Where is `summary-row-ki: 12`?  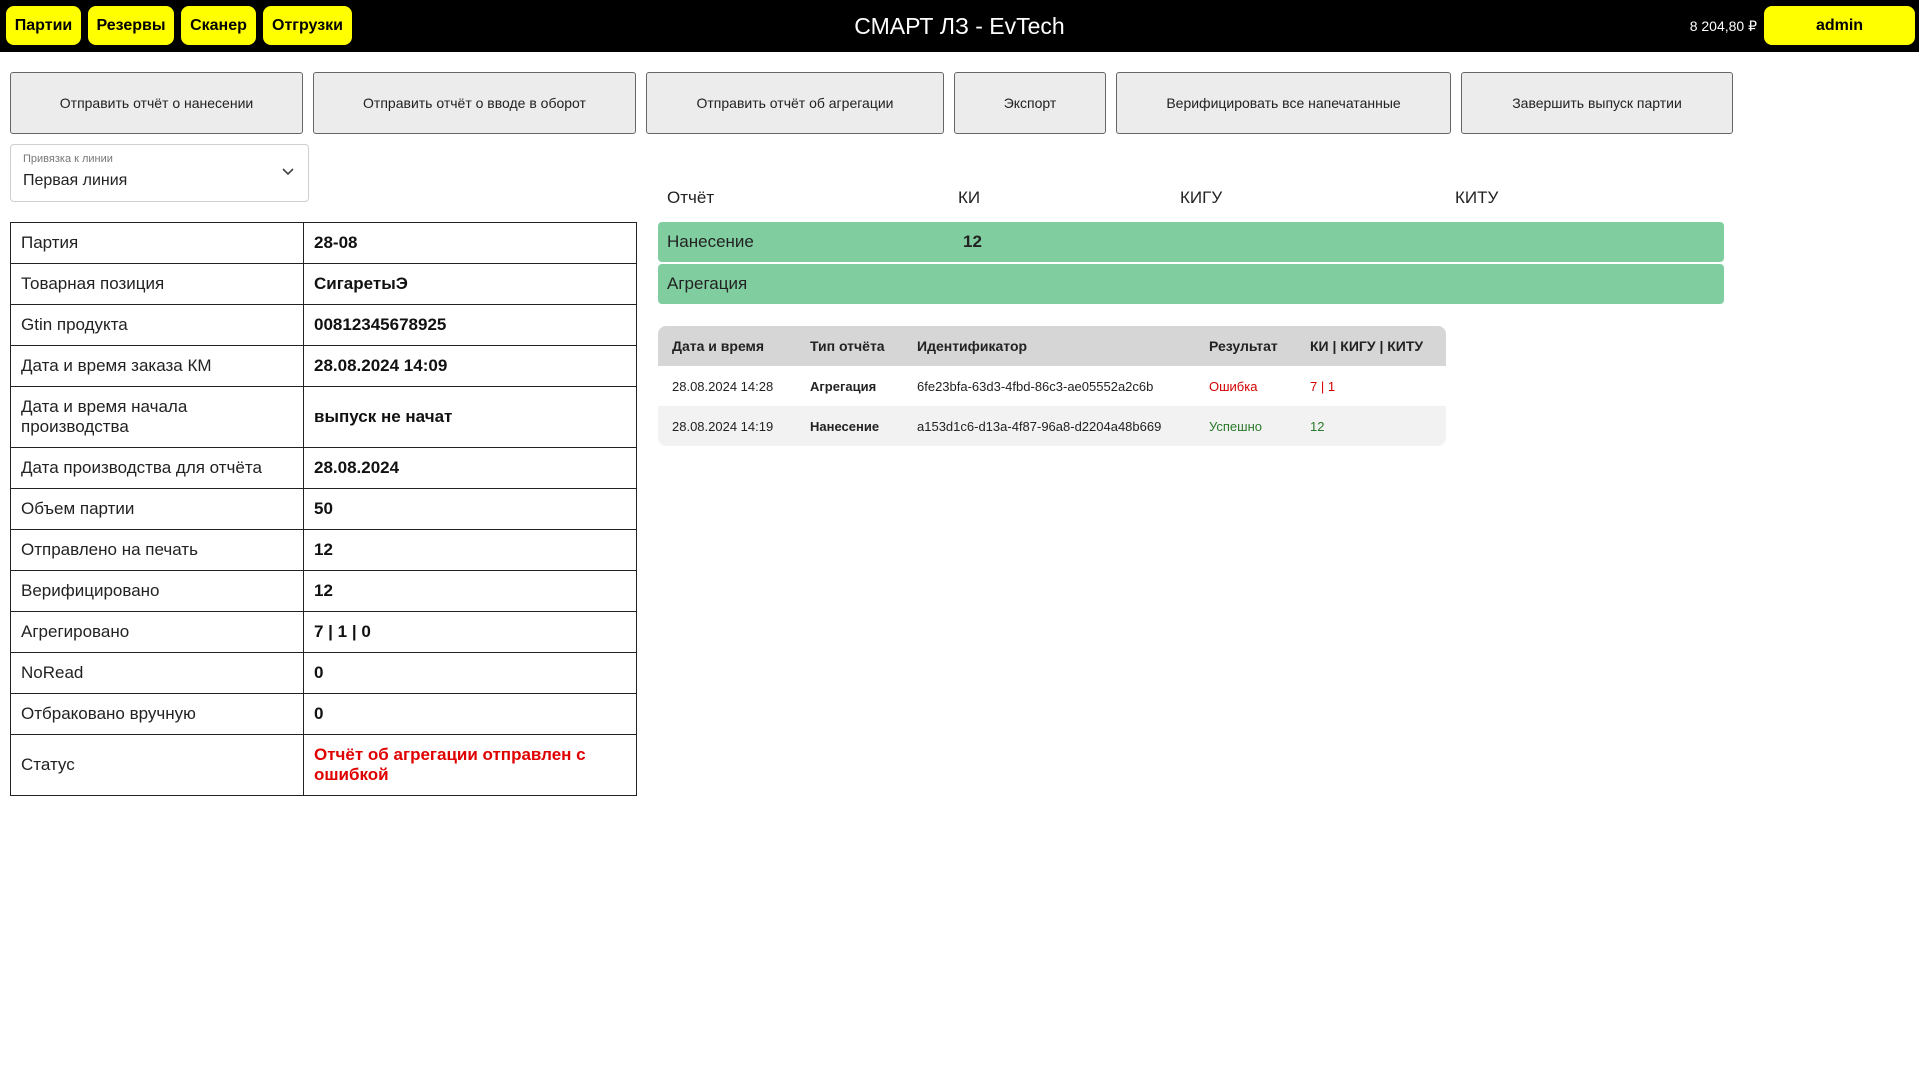
summary-row-ki: 12 is located at coordinates (972, 241).